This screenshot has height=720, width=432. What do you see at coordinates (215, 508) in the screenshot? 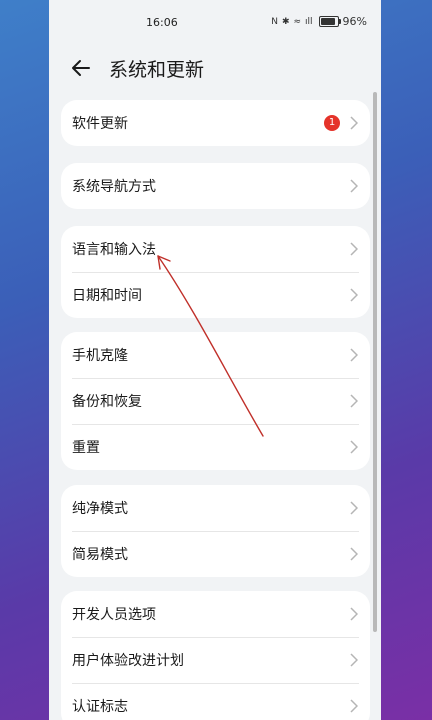
I see `pure-mode-item: 纯净模式` at bounding box center [215, 508].